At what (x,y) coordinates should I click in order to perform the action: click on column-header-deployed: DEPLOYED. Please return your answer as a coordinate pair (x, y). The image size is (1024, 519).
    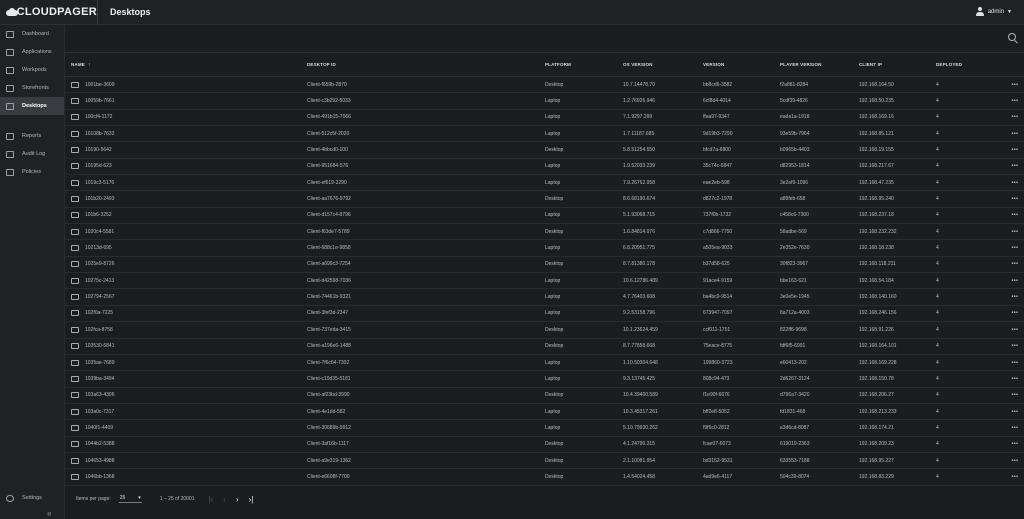
    Looking at the image, I should click on (971, 64).